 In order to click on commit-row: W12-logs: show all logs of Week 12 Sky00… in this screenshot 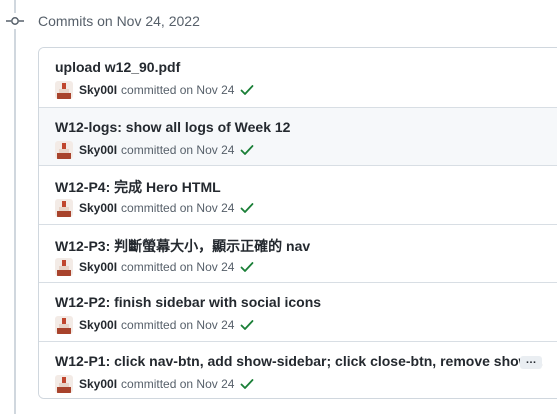, I will do `click(298, 135)`.